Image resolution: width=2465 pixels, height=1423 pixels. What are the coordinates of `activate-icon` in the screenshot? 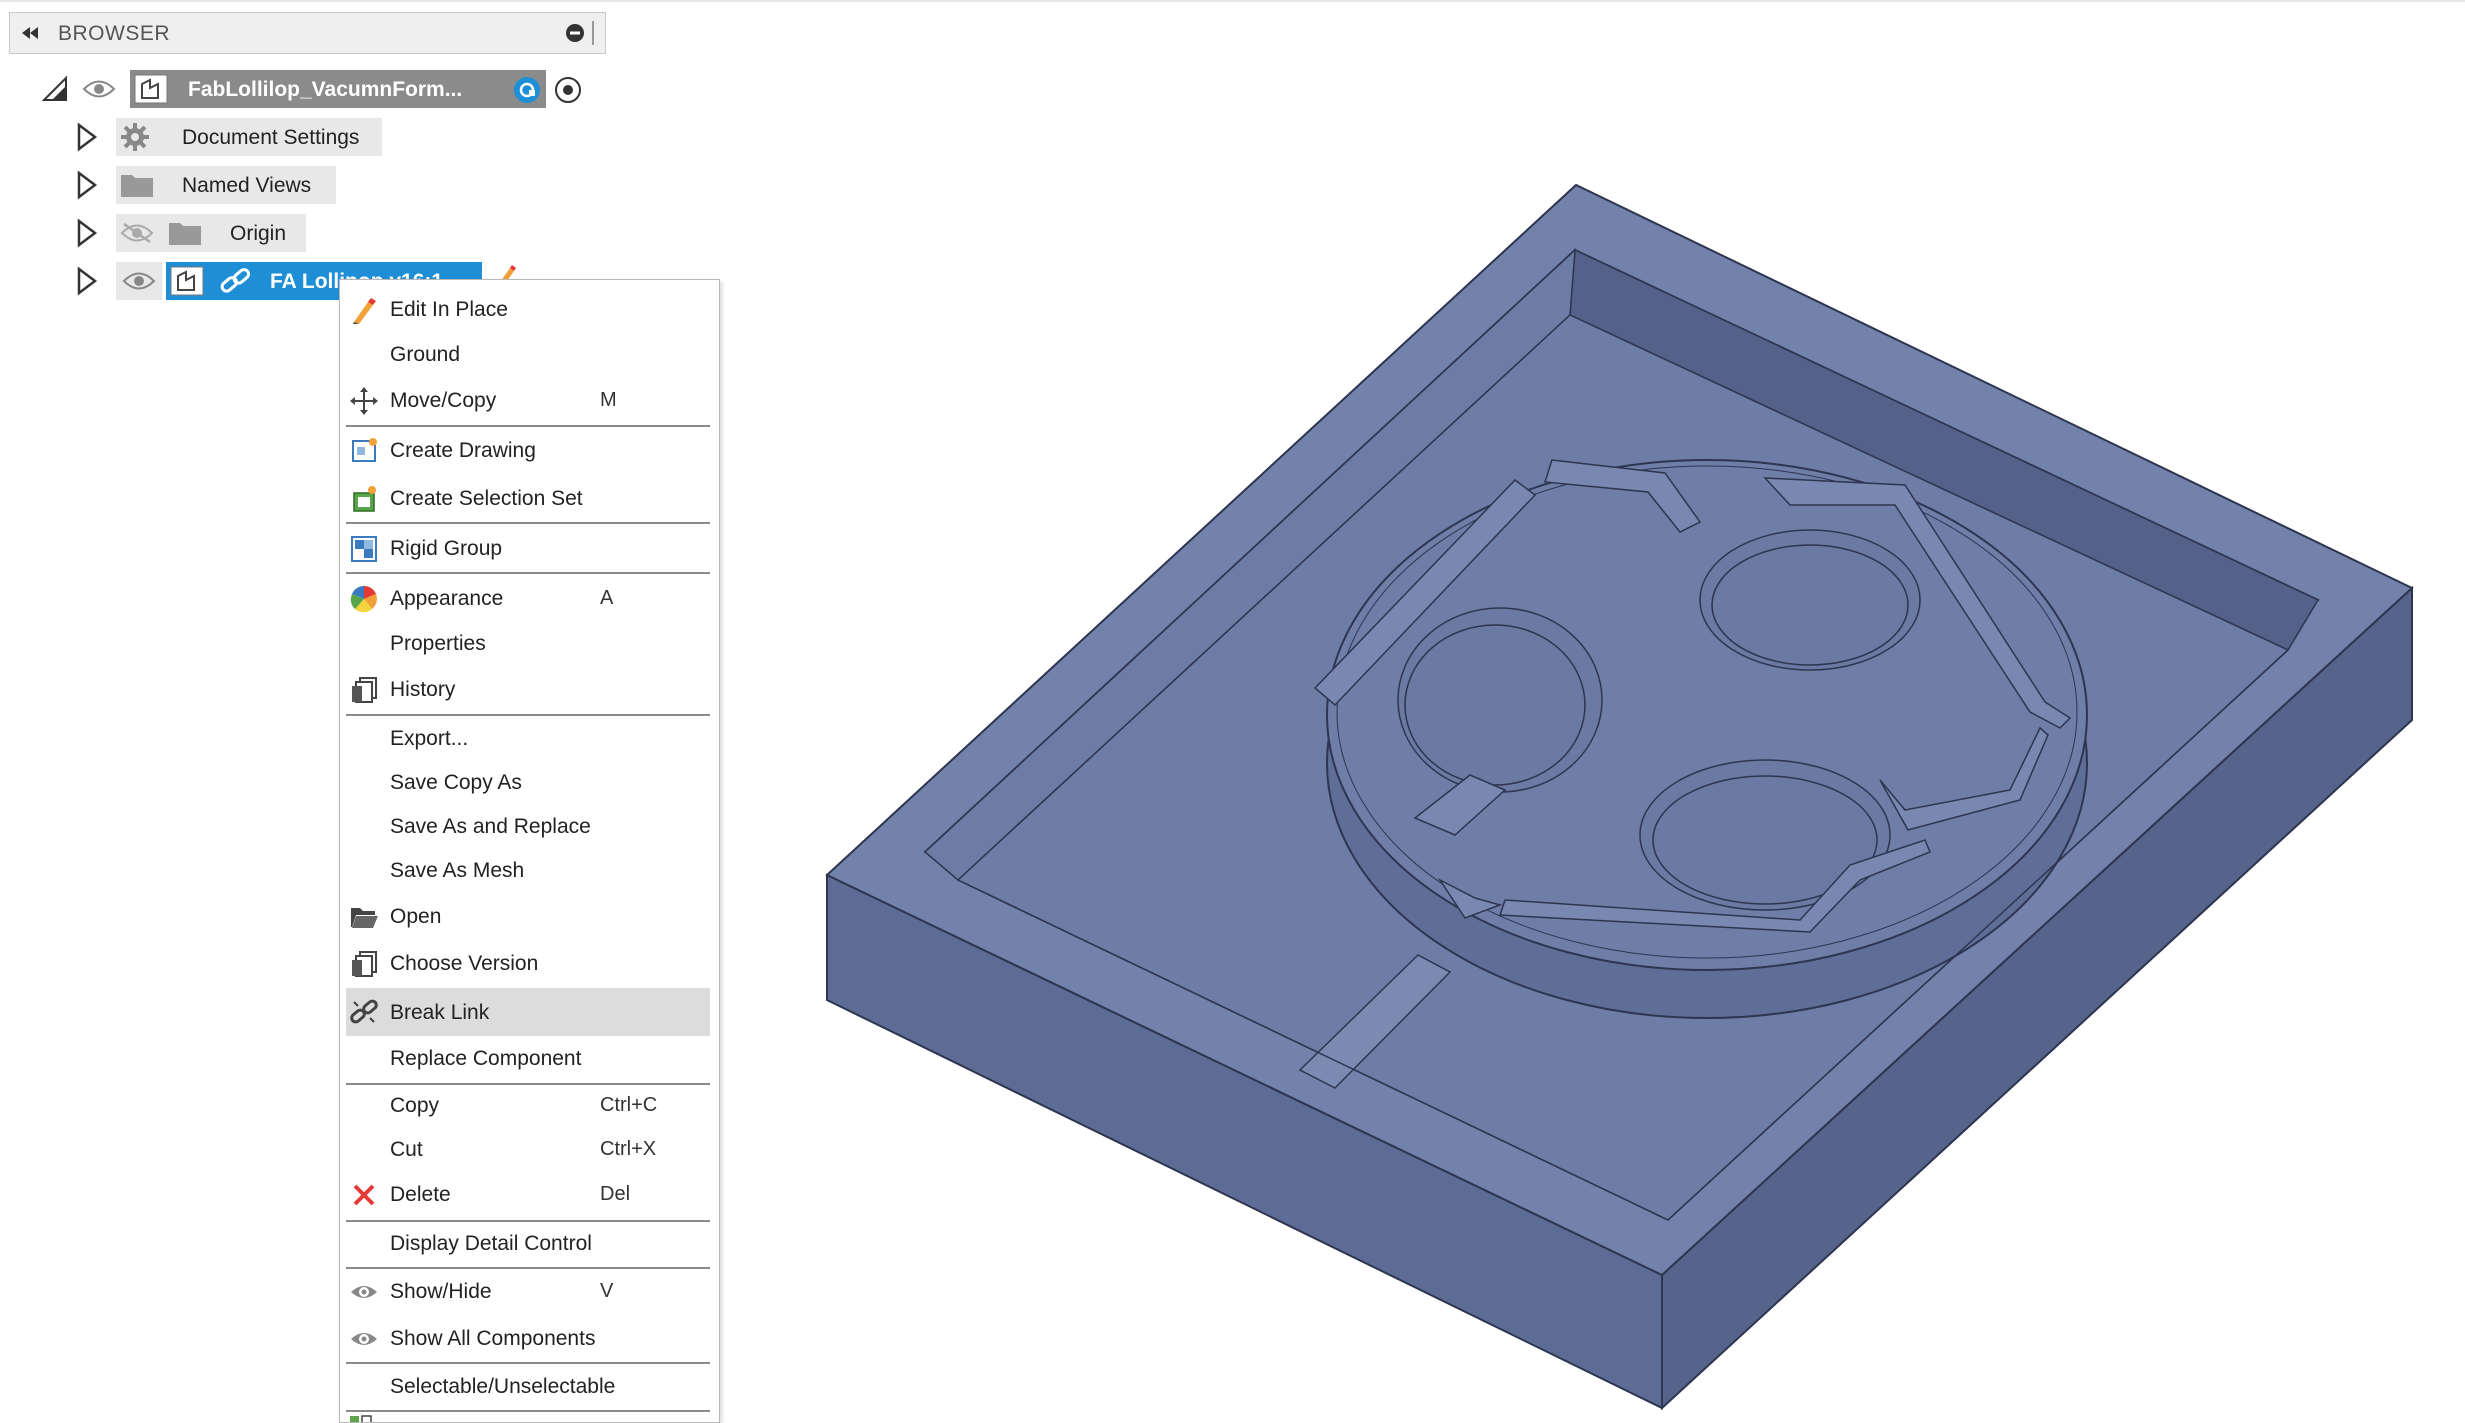 It's located at (527, 90).